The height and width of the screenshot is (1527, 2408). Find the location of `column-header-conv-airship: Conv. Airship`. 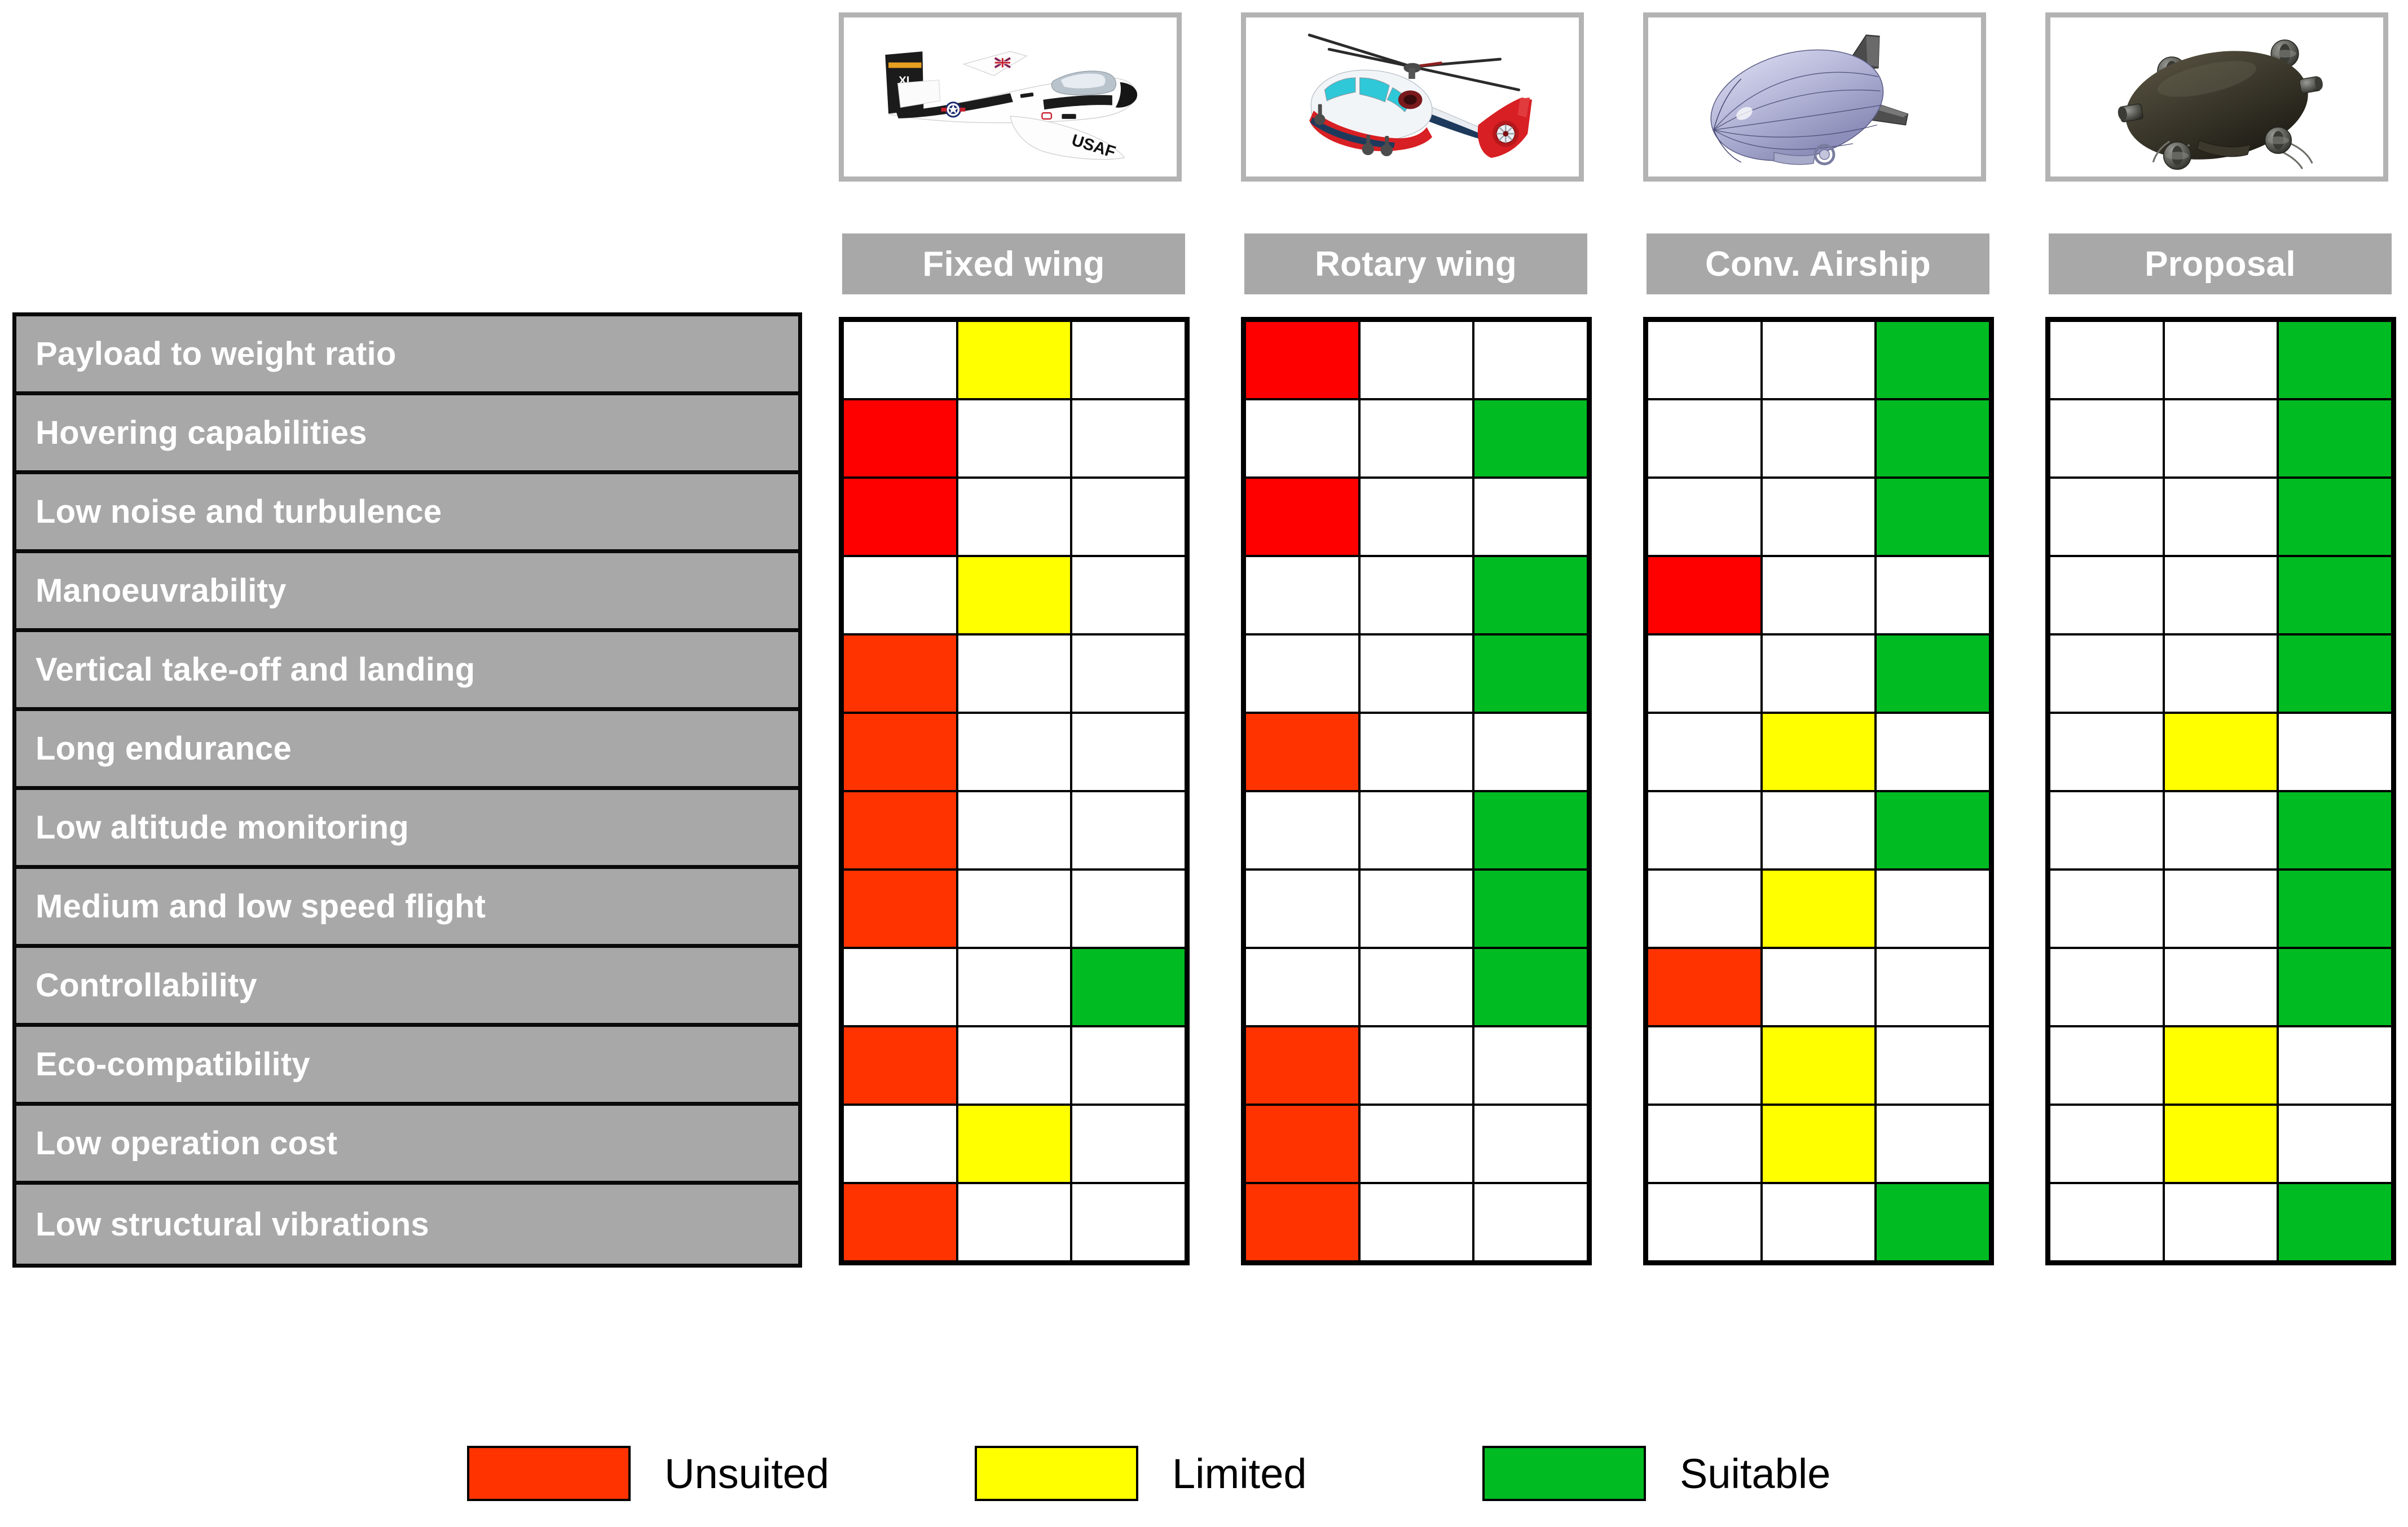

column-header-conv-airship: Conv. Airship is located at coordinates (1818, 263).